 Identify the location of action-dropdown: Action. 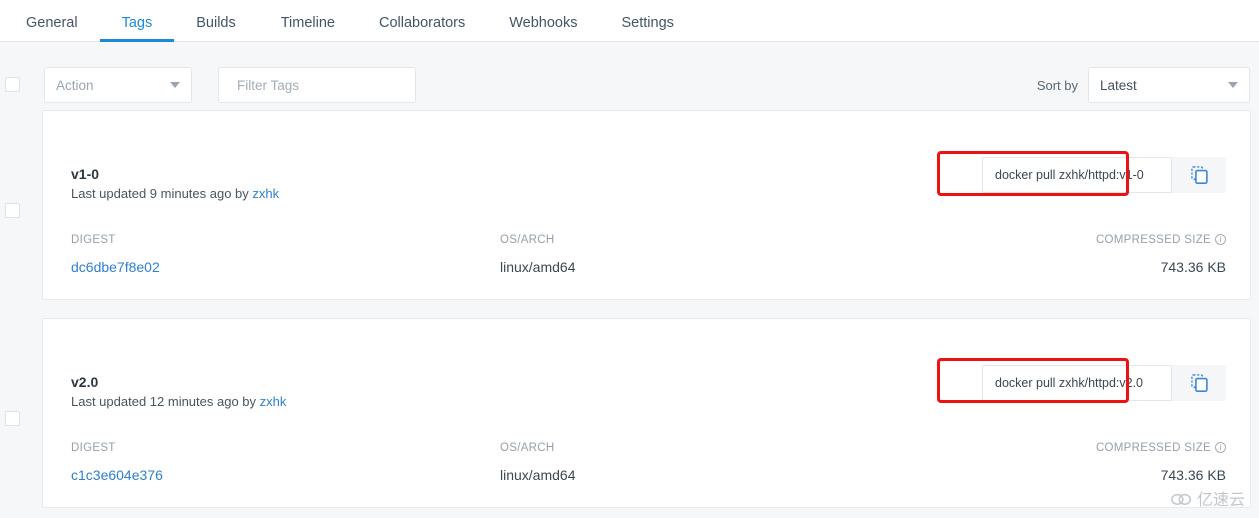
(118, 85).